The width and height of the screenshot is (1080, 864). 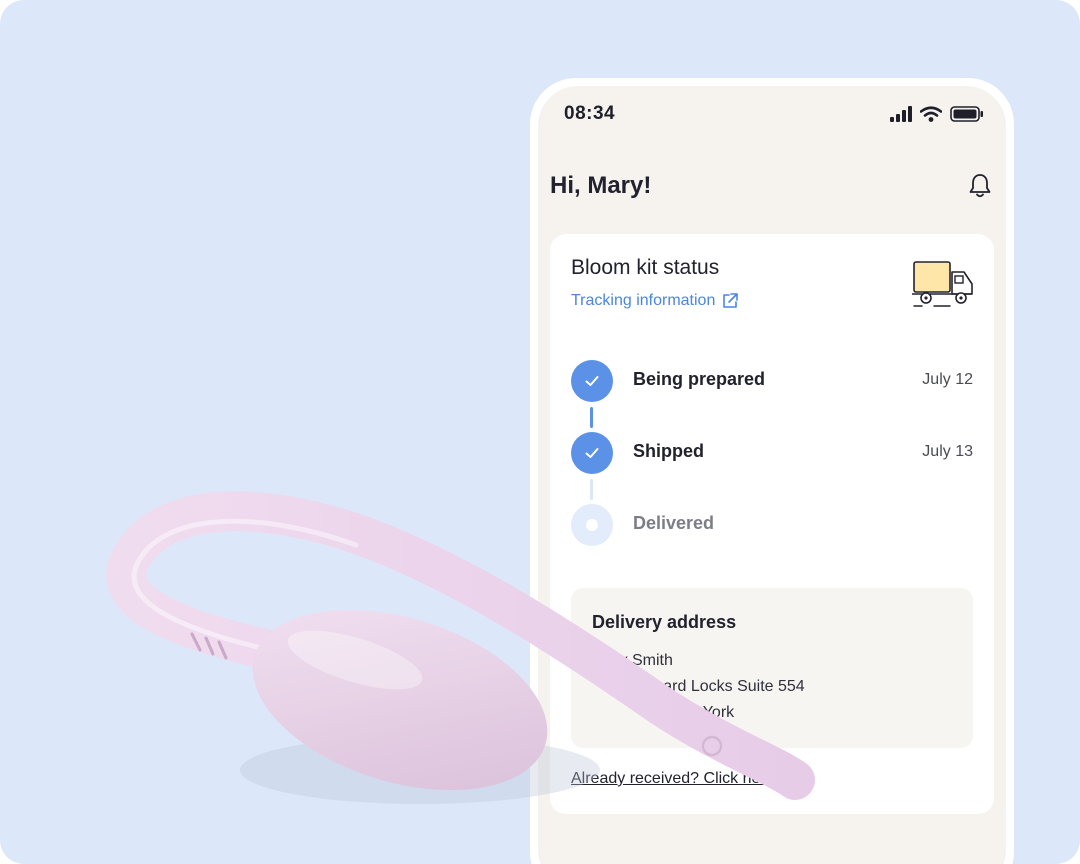 I want to click on step-label: Delivered, so click(x=674, y=523).